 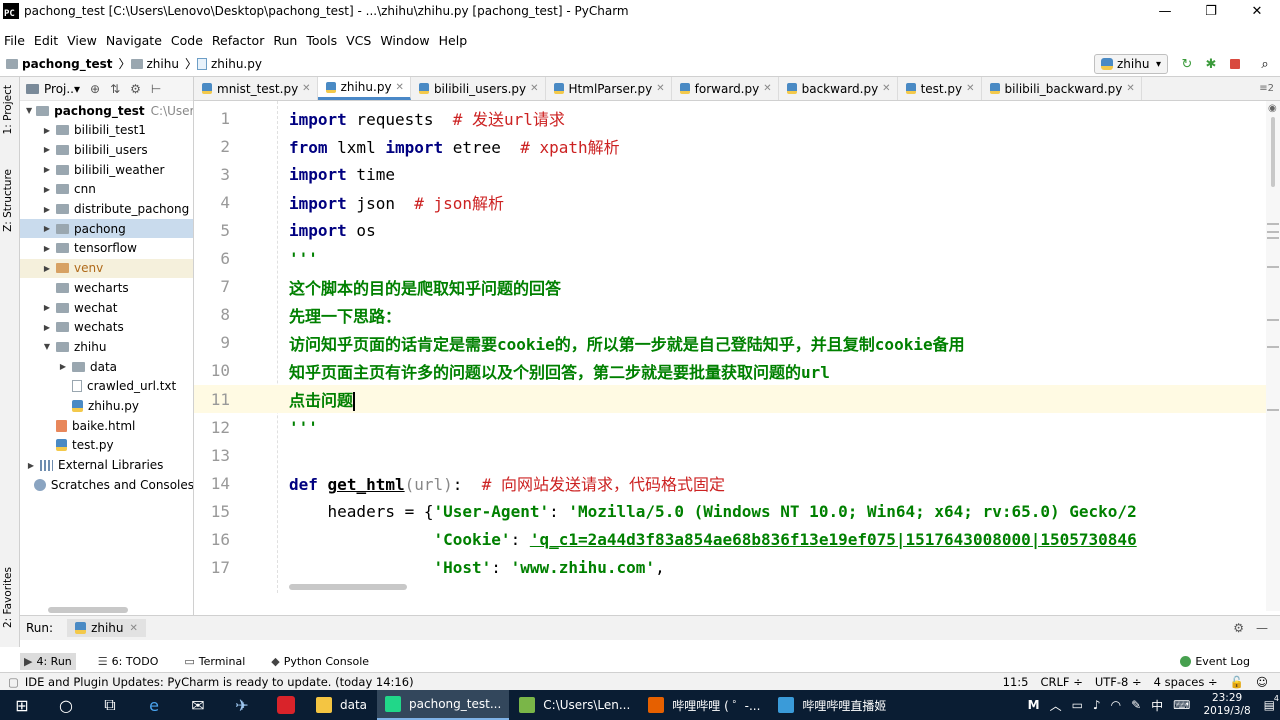 What do you see at coordinates (106, 268) in the screenshot?
I see `tree-item: ▶ venv` at bounding box center [106, 268].